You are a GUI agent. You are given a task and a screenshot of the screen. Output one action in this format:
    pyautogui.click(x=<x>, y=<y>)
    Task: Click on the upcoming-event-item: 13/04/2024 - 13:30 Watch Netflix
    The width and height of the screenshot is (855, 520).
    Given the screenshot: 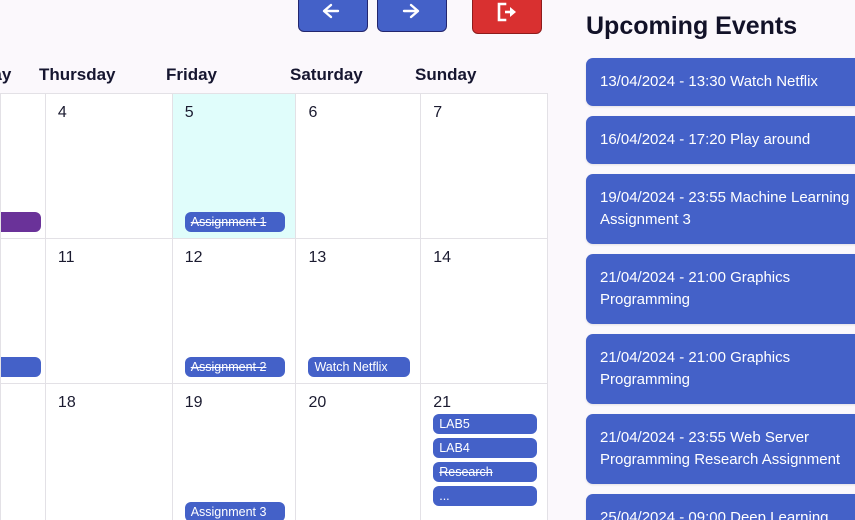 What is the action you would take?
    pyautogui.click(x=720, y=82)
    